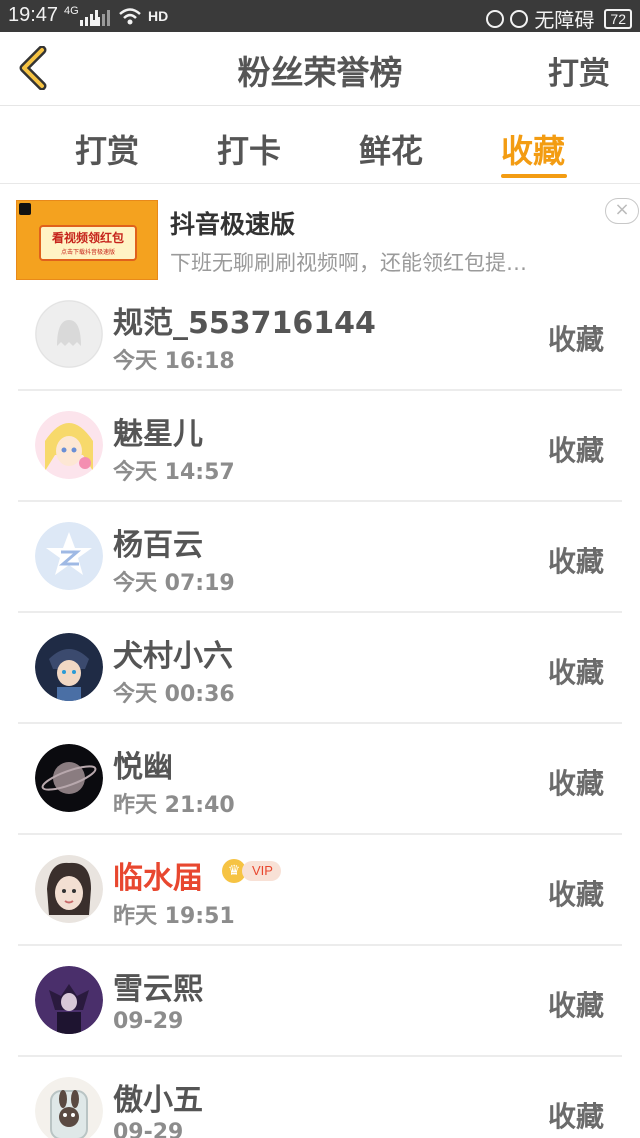 The height and width of the screenshot is (1138, 640). I want to click on lock-rotation-icon, so click(495, 18).